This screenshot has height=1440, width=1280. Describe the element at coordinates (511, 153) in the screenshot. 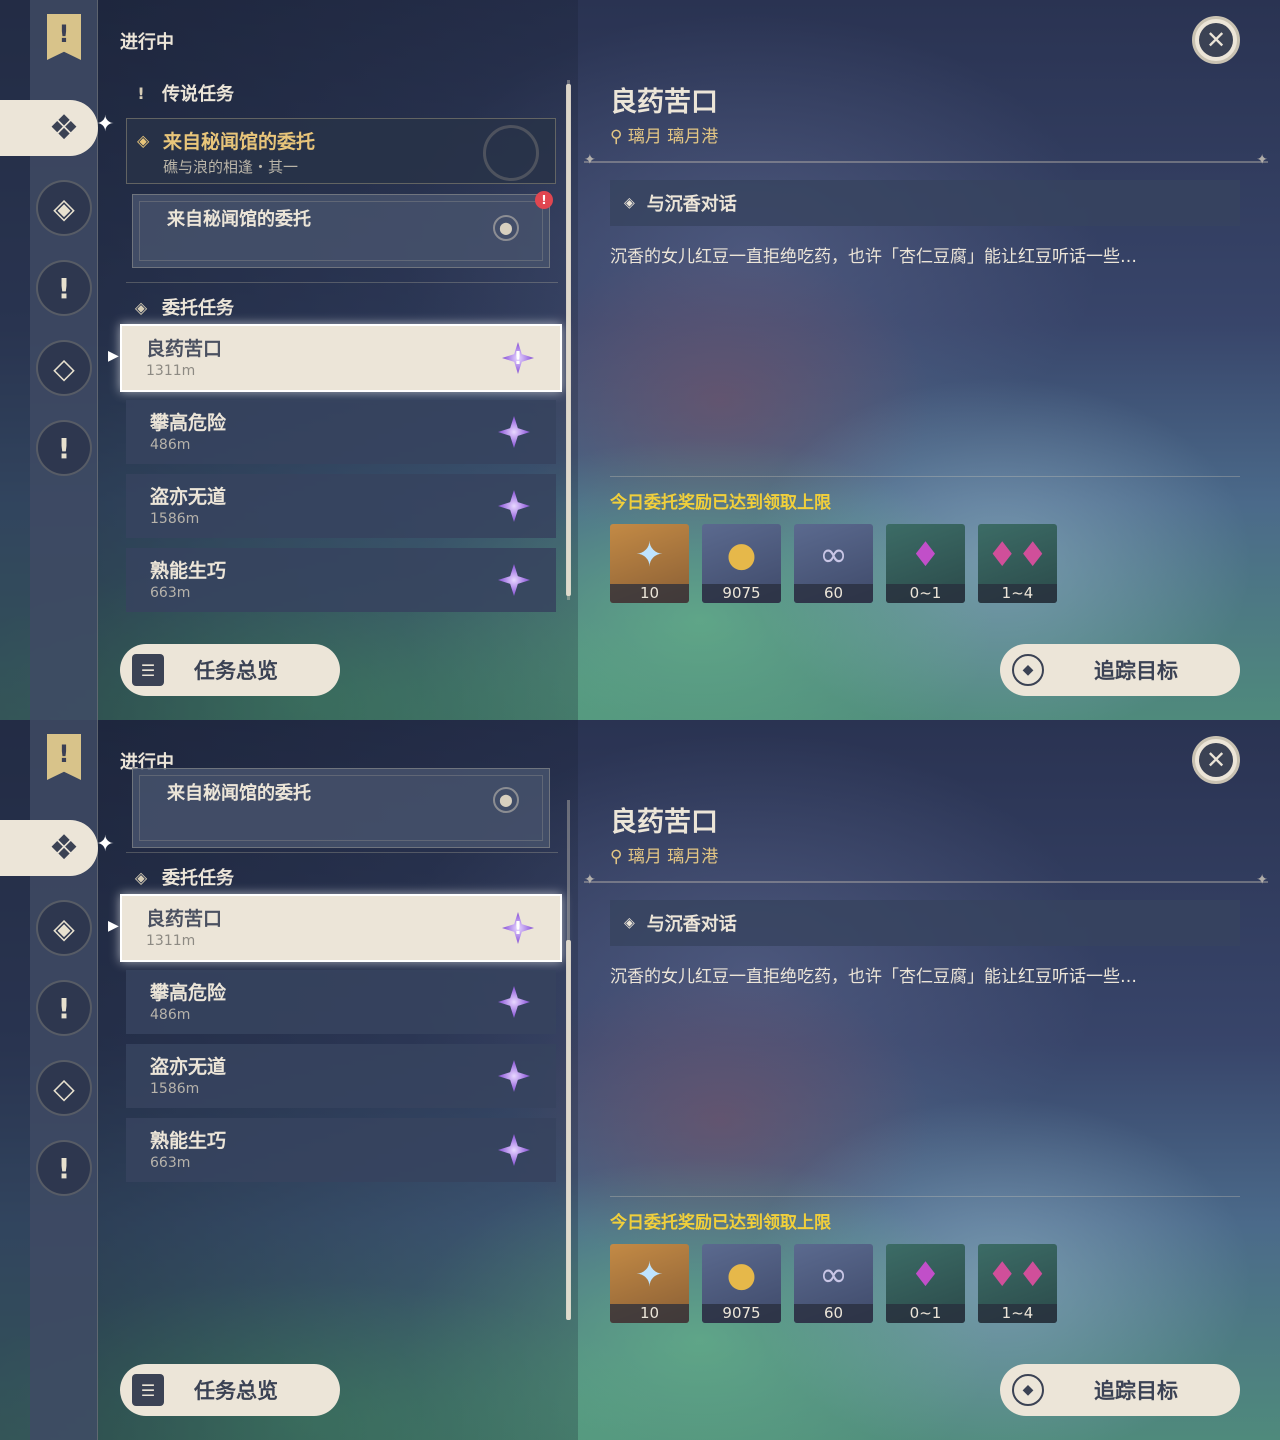

I see `legend-emblem-icon` at that location.